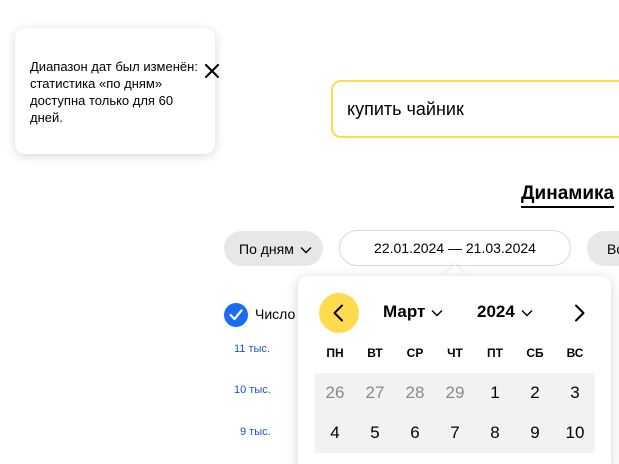 This screenshot has width=619, height=464. Describe the element at coordinates (575, 433) in the screenshot. I see `calendar-day: 10` at that location.